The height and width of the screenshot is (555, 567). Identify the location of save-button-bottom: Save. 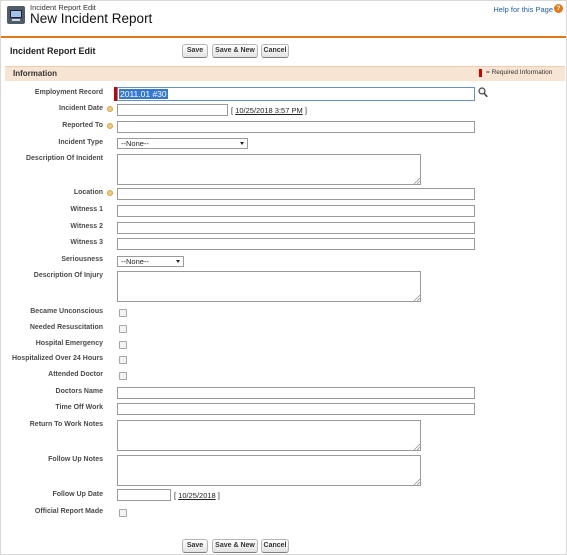
(195, 546).